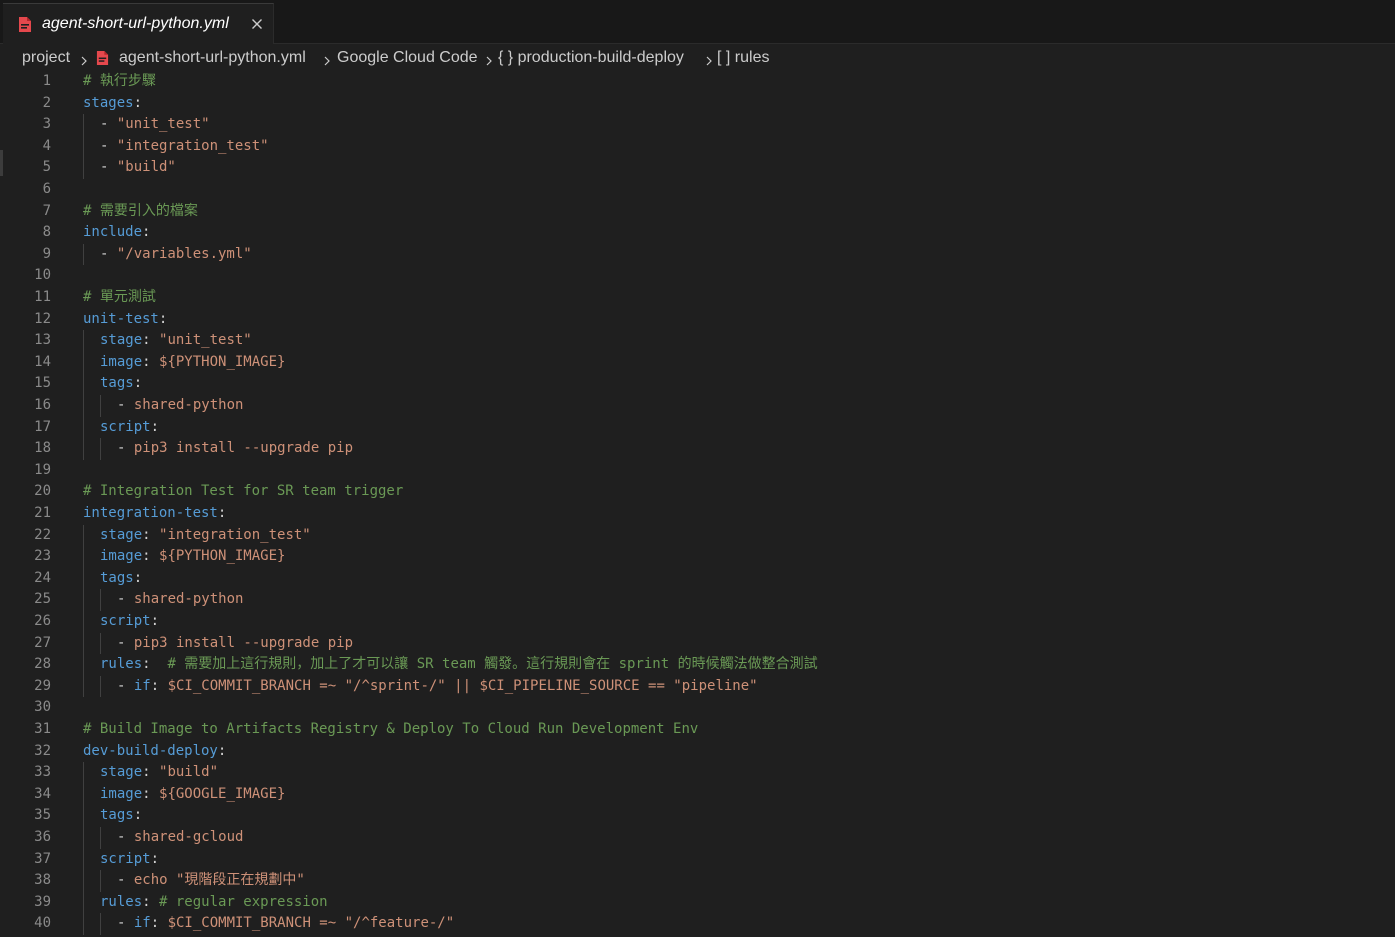  I want to click on line-number: 29, so click(42, 685).